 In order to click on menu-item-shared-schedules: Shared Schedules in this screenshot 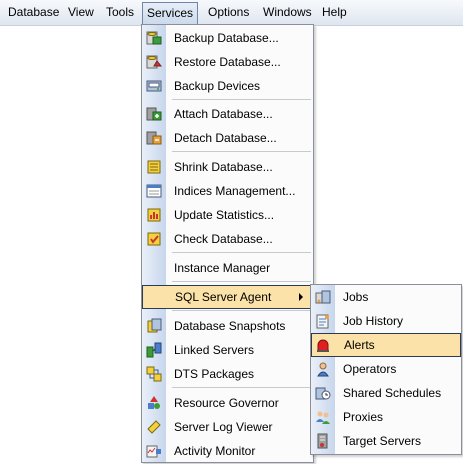, I will do `click(386, 393)`.